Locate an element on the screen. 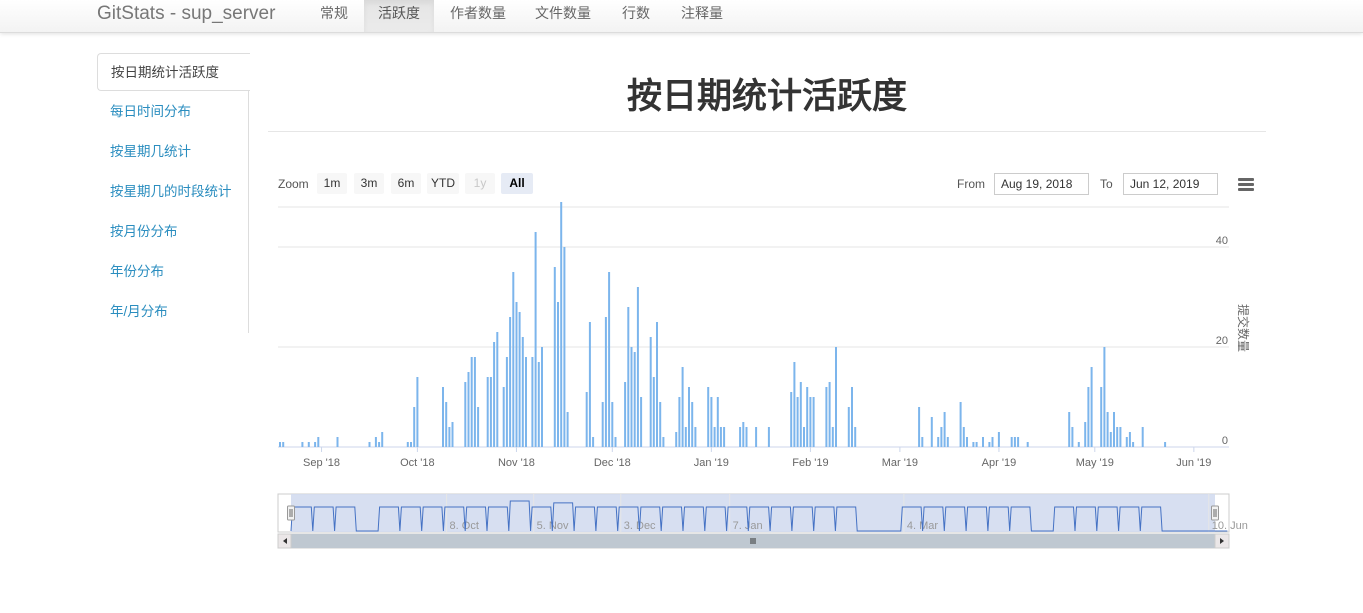 The height and width of the screenshot is (613, 1363). navigator-scrollbar is located at coordinates (753, 541).